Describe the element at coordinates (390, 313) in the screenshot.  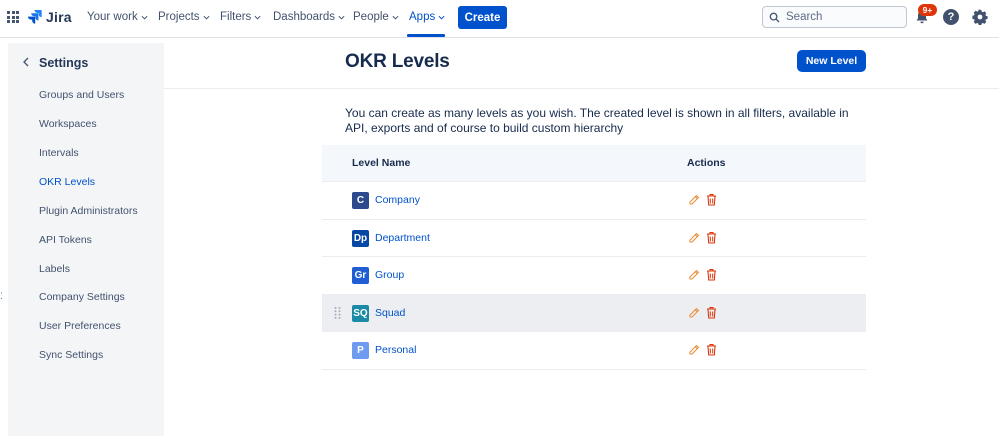
I see `level-name-link: Squad` at that location.